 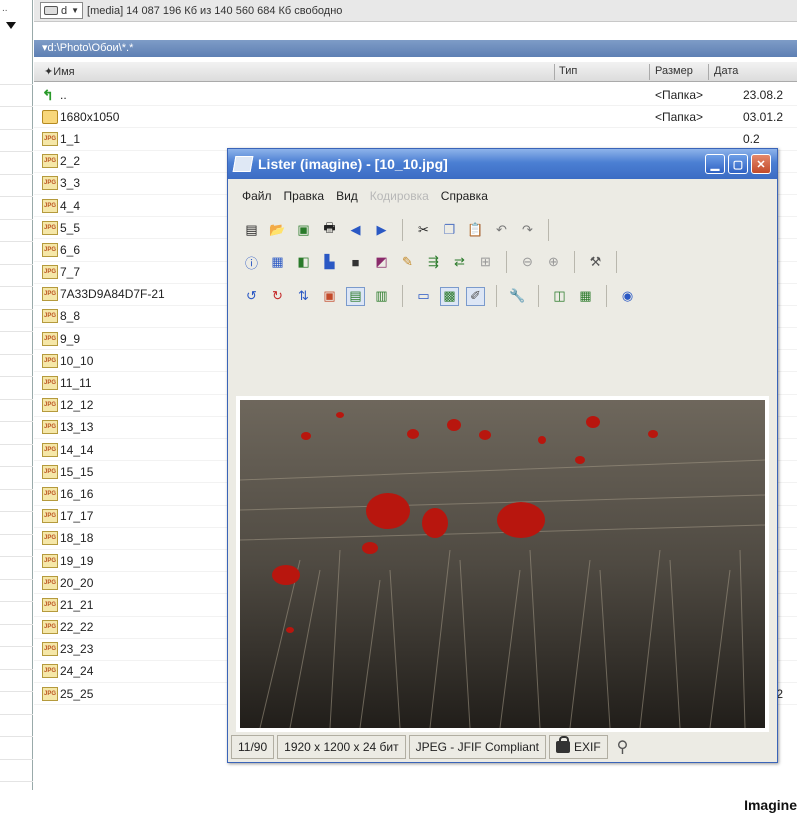 What do you see at coordinates (355, 262) in the screenshot?
I see `grayscale-icon: ■` at bounding box center [355, 262].